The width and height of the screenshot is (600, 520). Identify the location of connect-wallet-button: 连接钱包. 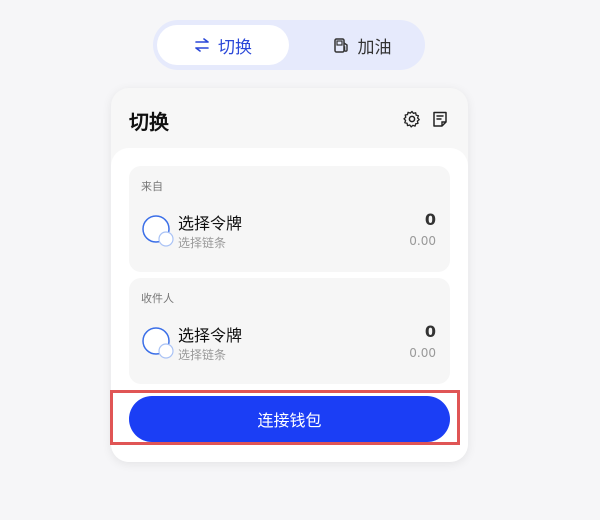
(289, 419).